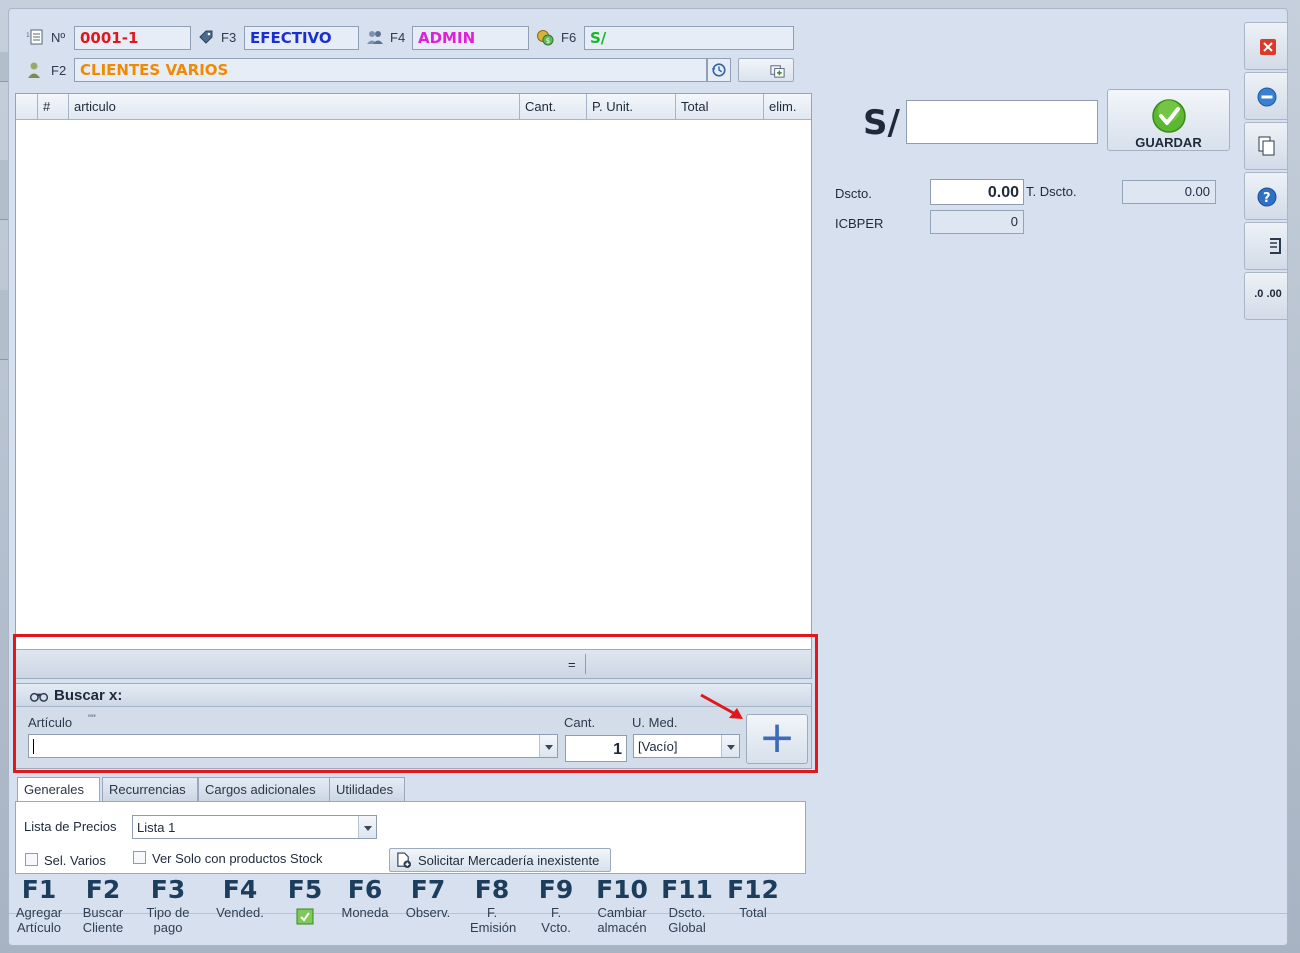  What do you see at coordinates (492, 908) in the screenshot?
I see `fkey-f8: F8 F. Emisión` at bounding box center [492, 908].